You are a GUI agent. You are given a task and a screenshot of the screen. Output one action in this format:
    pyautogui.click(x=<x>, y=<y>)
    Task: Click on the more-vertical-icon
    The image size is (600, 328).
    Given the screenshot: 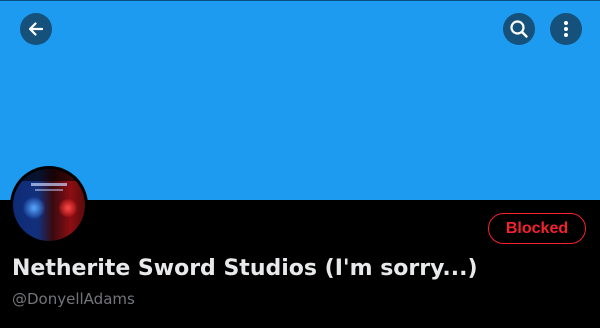 What is the action you would take?
    pyautogui.click(x=566, y=29)
    